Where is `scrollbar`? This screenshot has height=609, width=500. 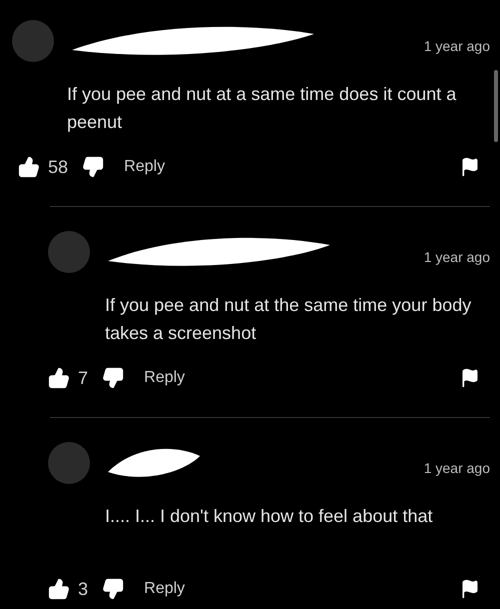 scrollbar is located at coordinates (496, 106).